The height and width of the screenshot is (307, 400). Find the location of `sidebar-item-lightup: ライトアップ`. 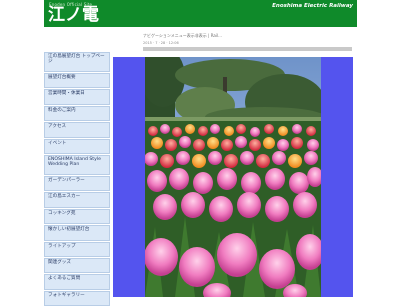

sidebar-item-lightup: ライトアップ is located at coordinates (77, 249).